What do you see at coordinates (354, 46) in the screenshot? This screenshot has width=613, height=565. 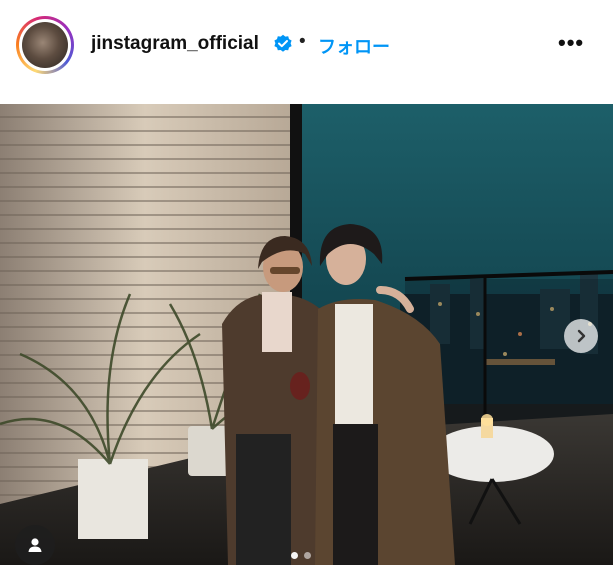 I see `follow-button: フォロー` at bounding box center [354, 46].